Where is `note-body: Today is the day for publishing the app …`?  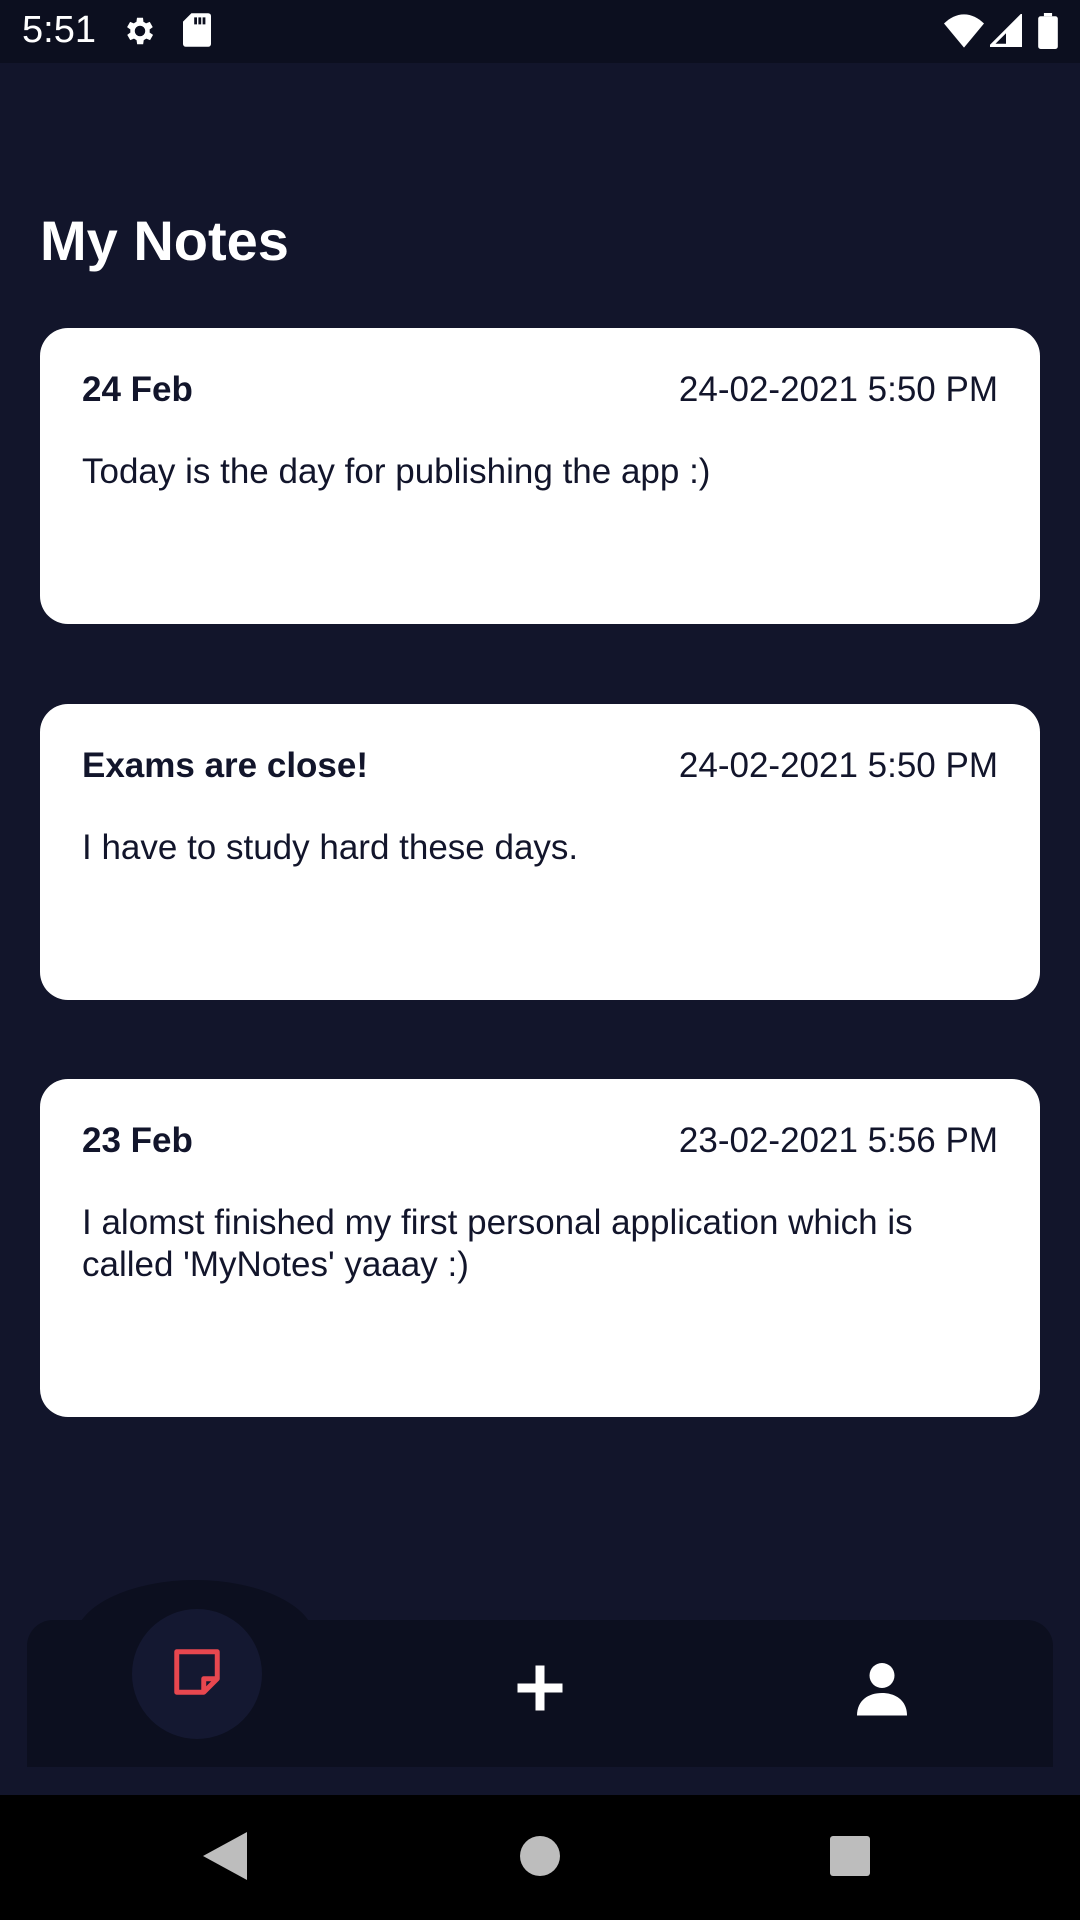
note-body: Today is the day for publishing the app … is located at coordinates (396, 471).